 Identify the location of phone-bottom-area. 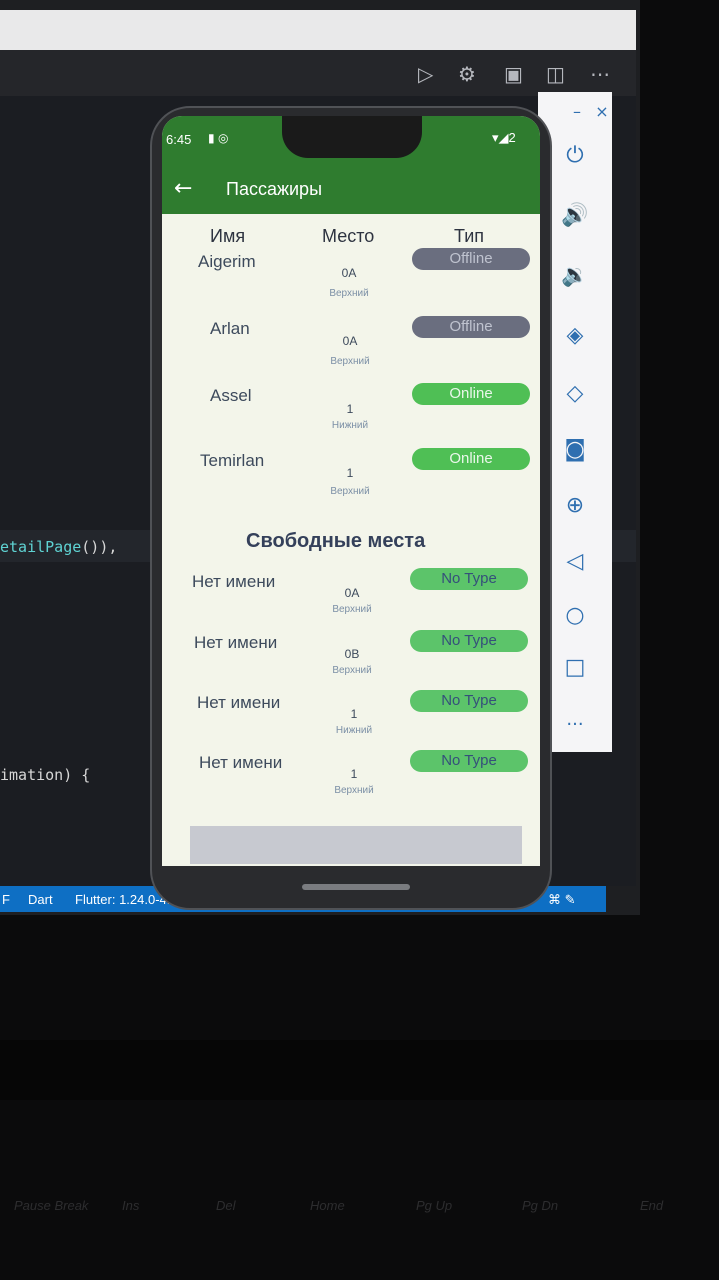
(356, 845).